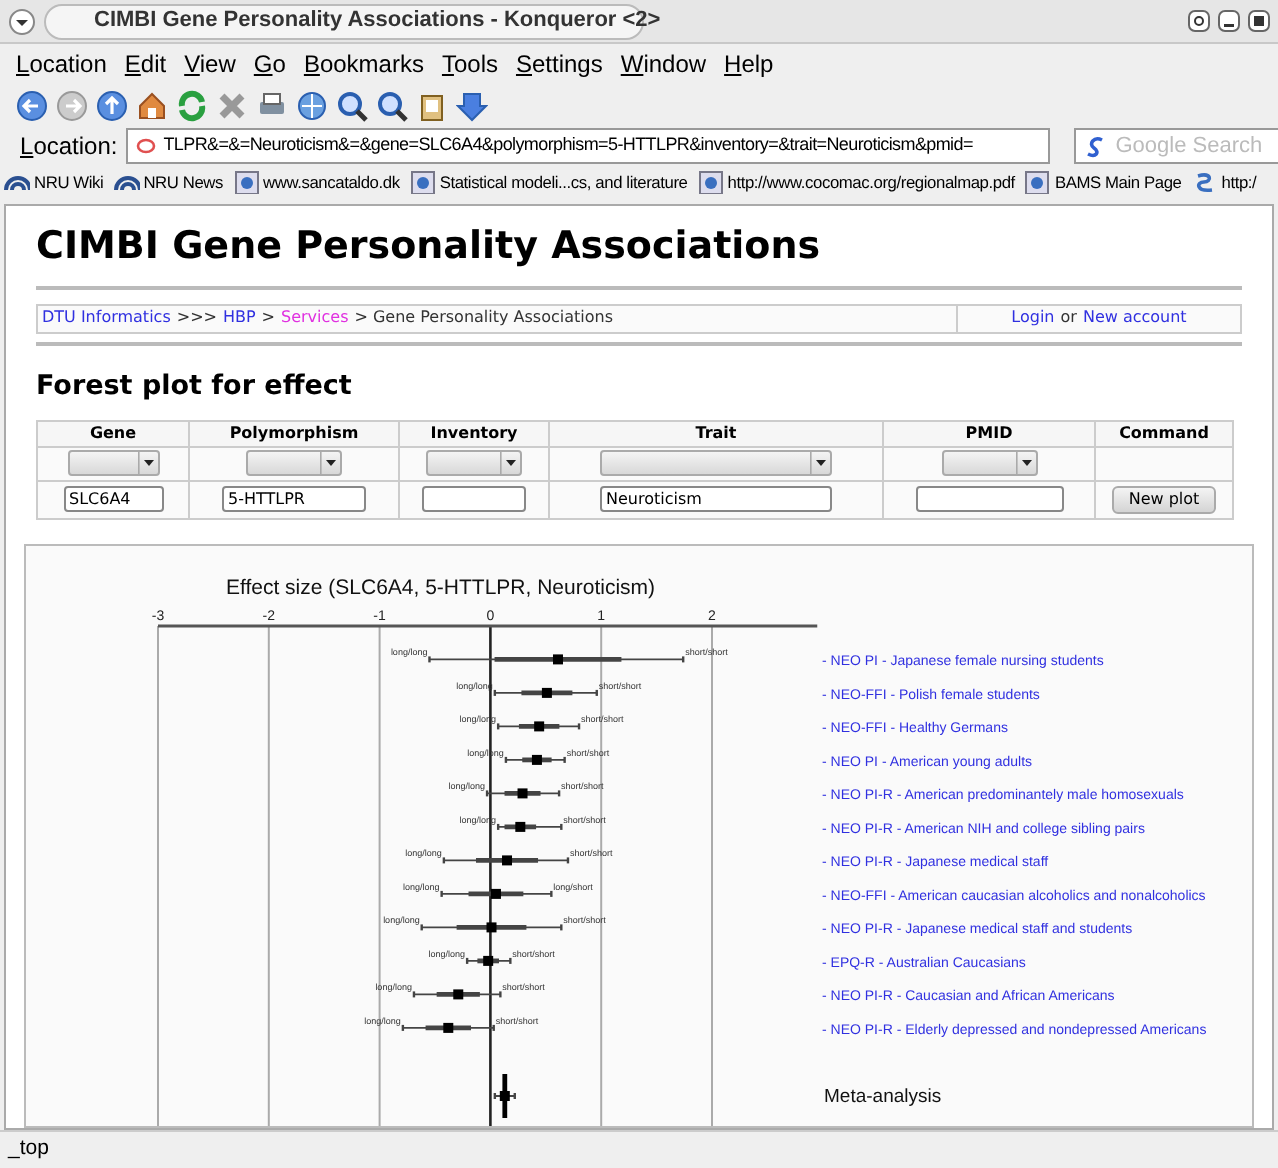 Image resolution: width=1278 pixels, height=1168 pixels. I want to click on minimize-icon, so click(1229, 21).